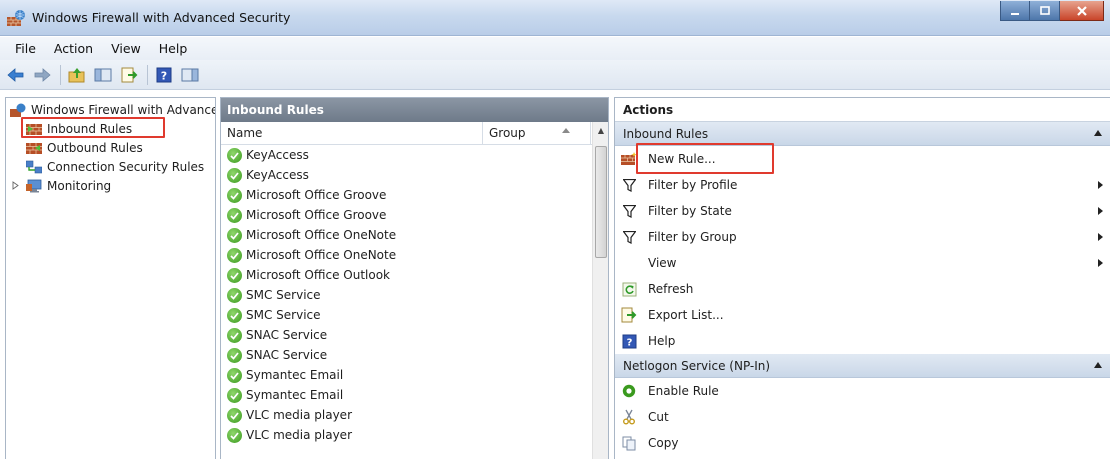  What do you see at coordinates (555, 75) in the screenshot?
I see `toolbar: ?` at bounding box center [555, 75].